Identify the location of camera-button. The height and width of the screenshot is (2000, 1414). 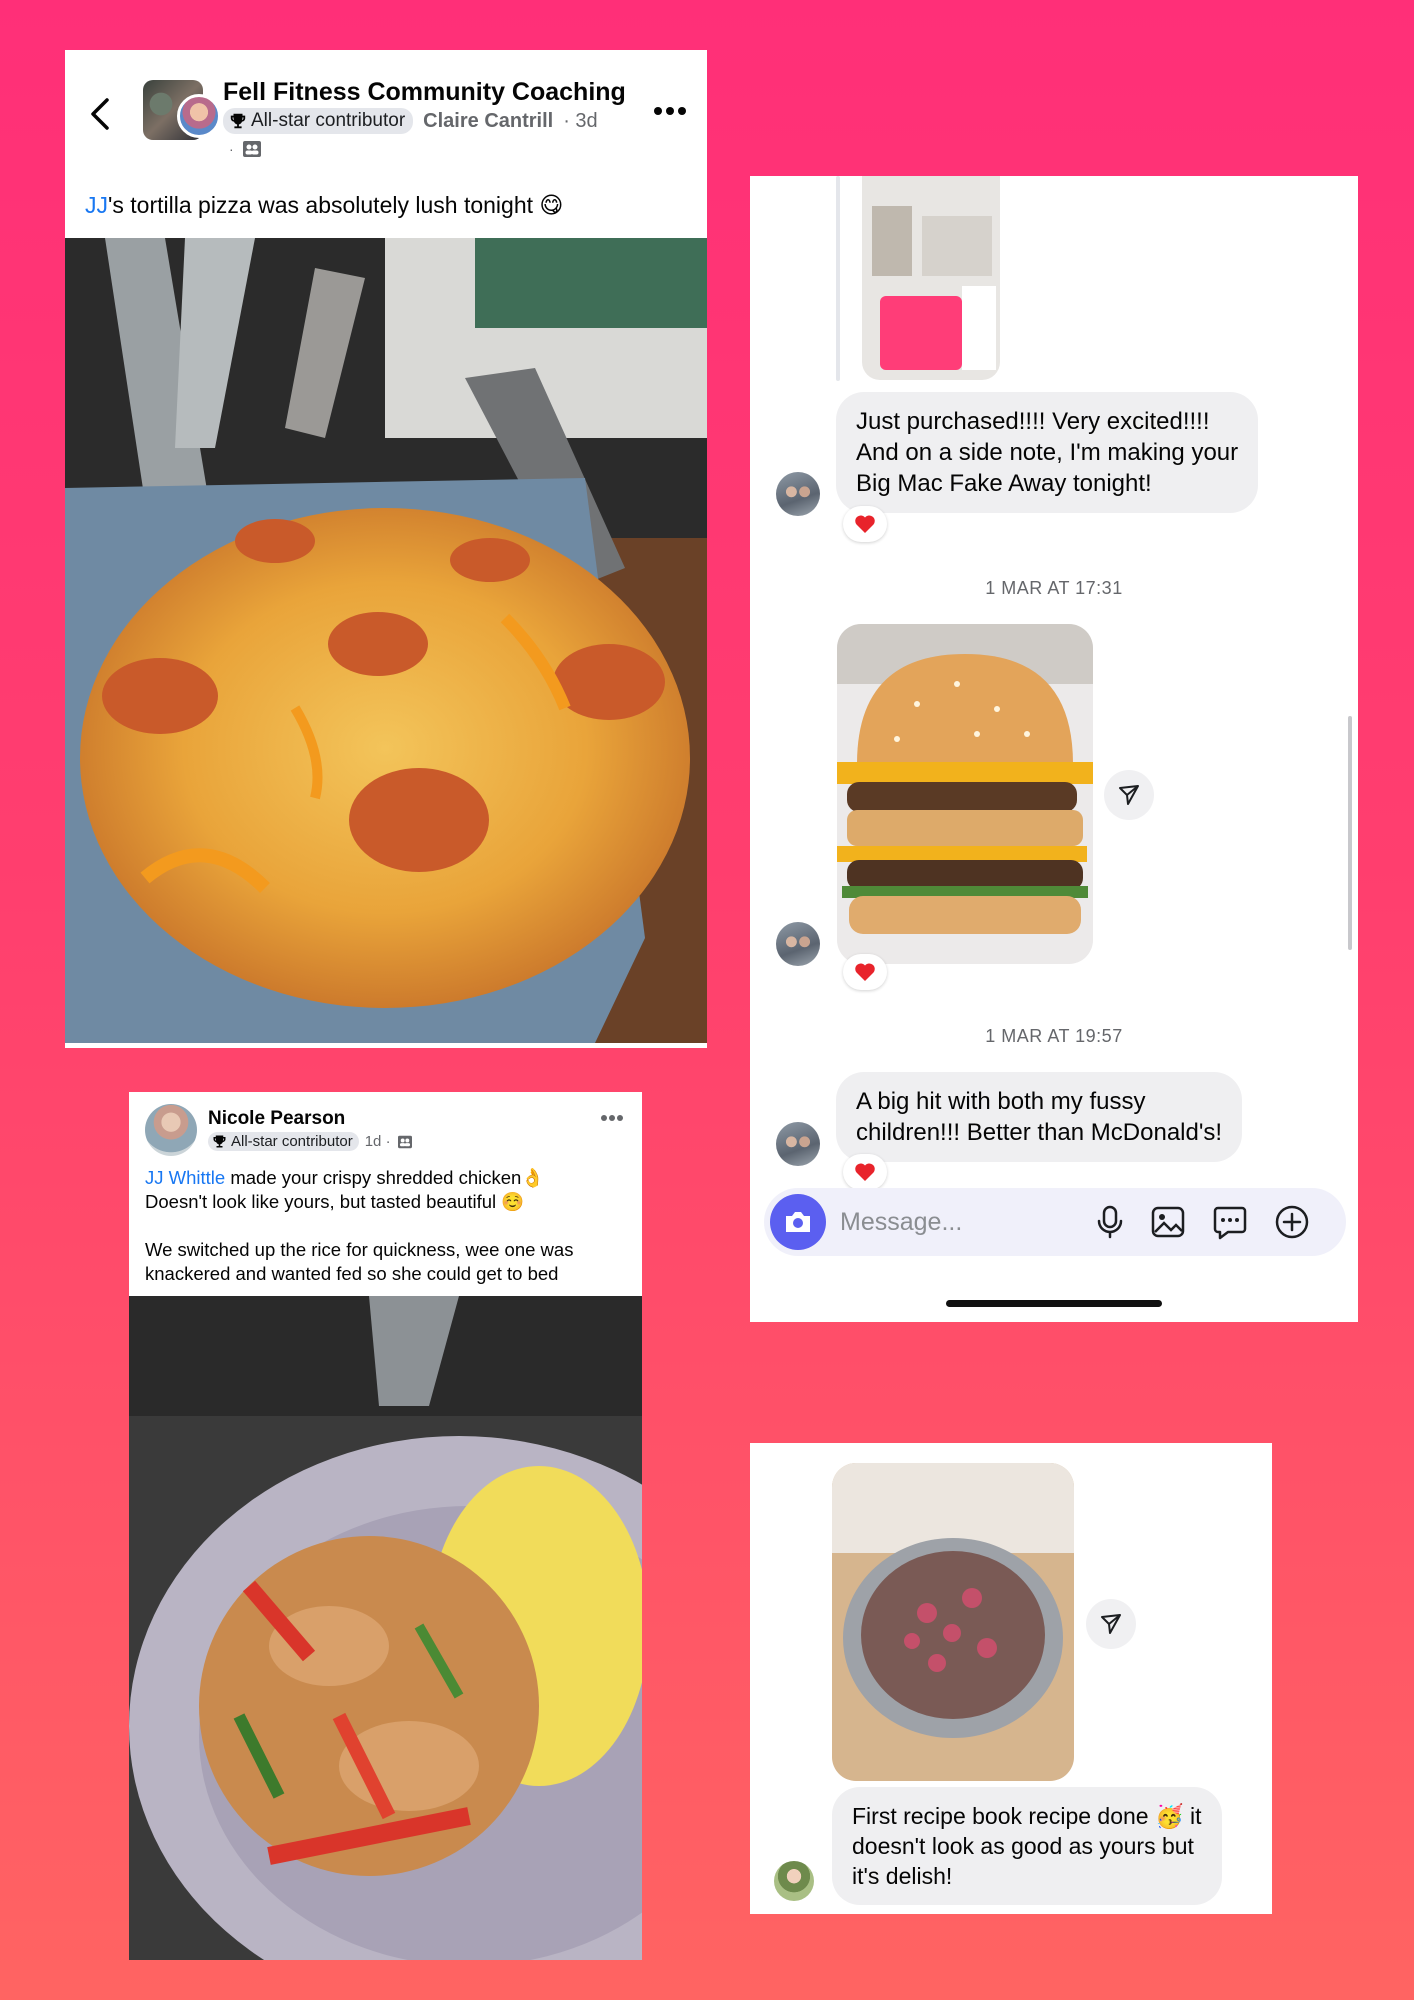
(798, 1222).